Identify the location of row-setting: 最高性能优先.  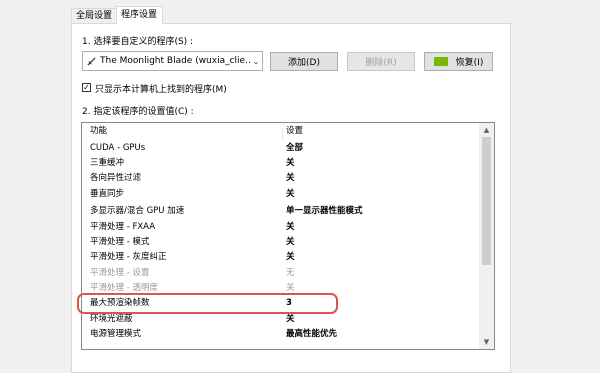
(312, 334).